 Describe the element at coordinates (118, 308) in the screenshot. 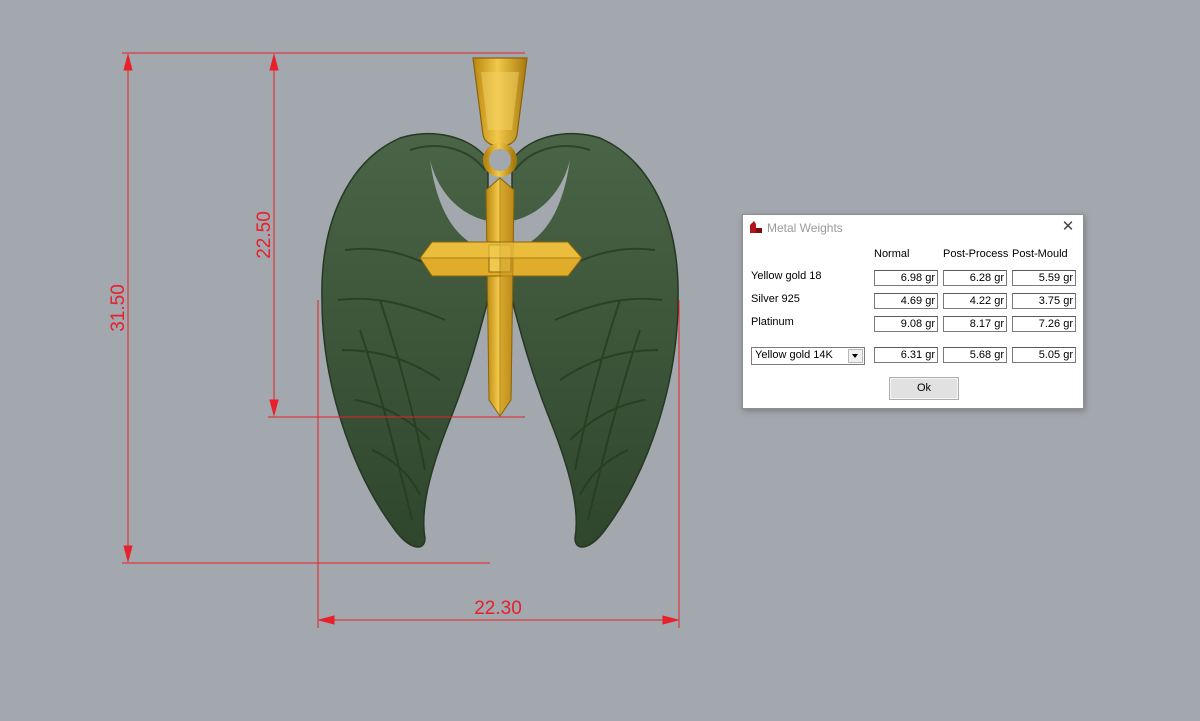

I see `dimension-total-height: 31.50` at that location.